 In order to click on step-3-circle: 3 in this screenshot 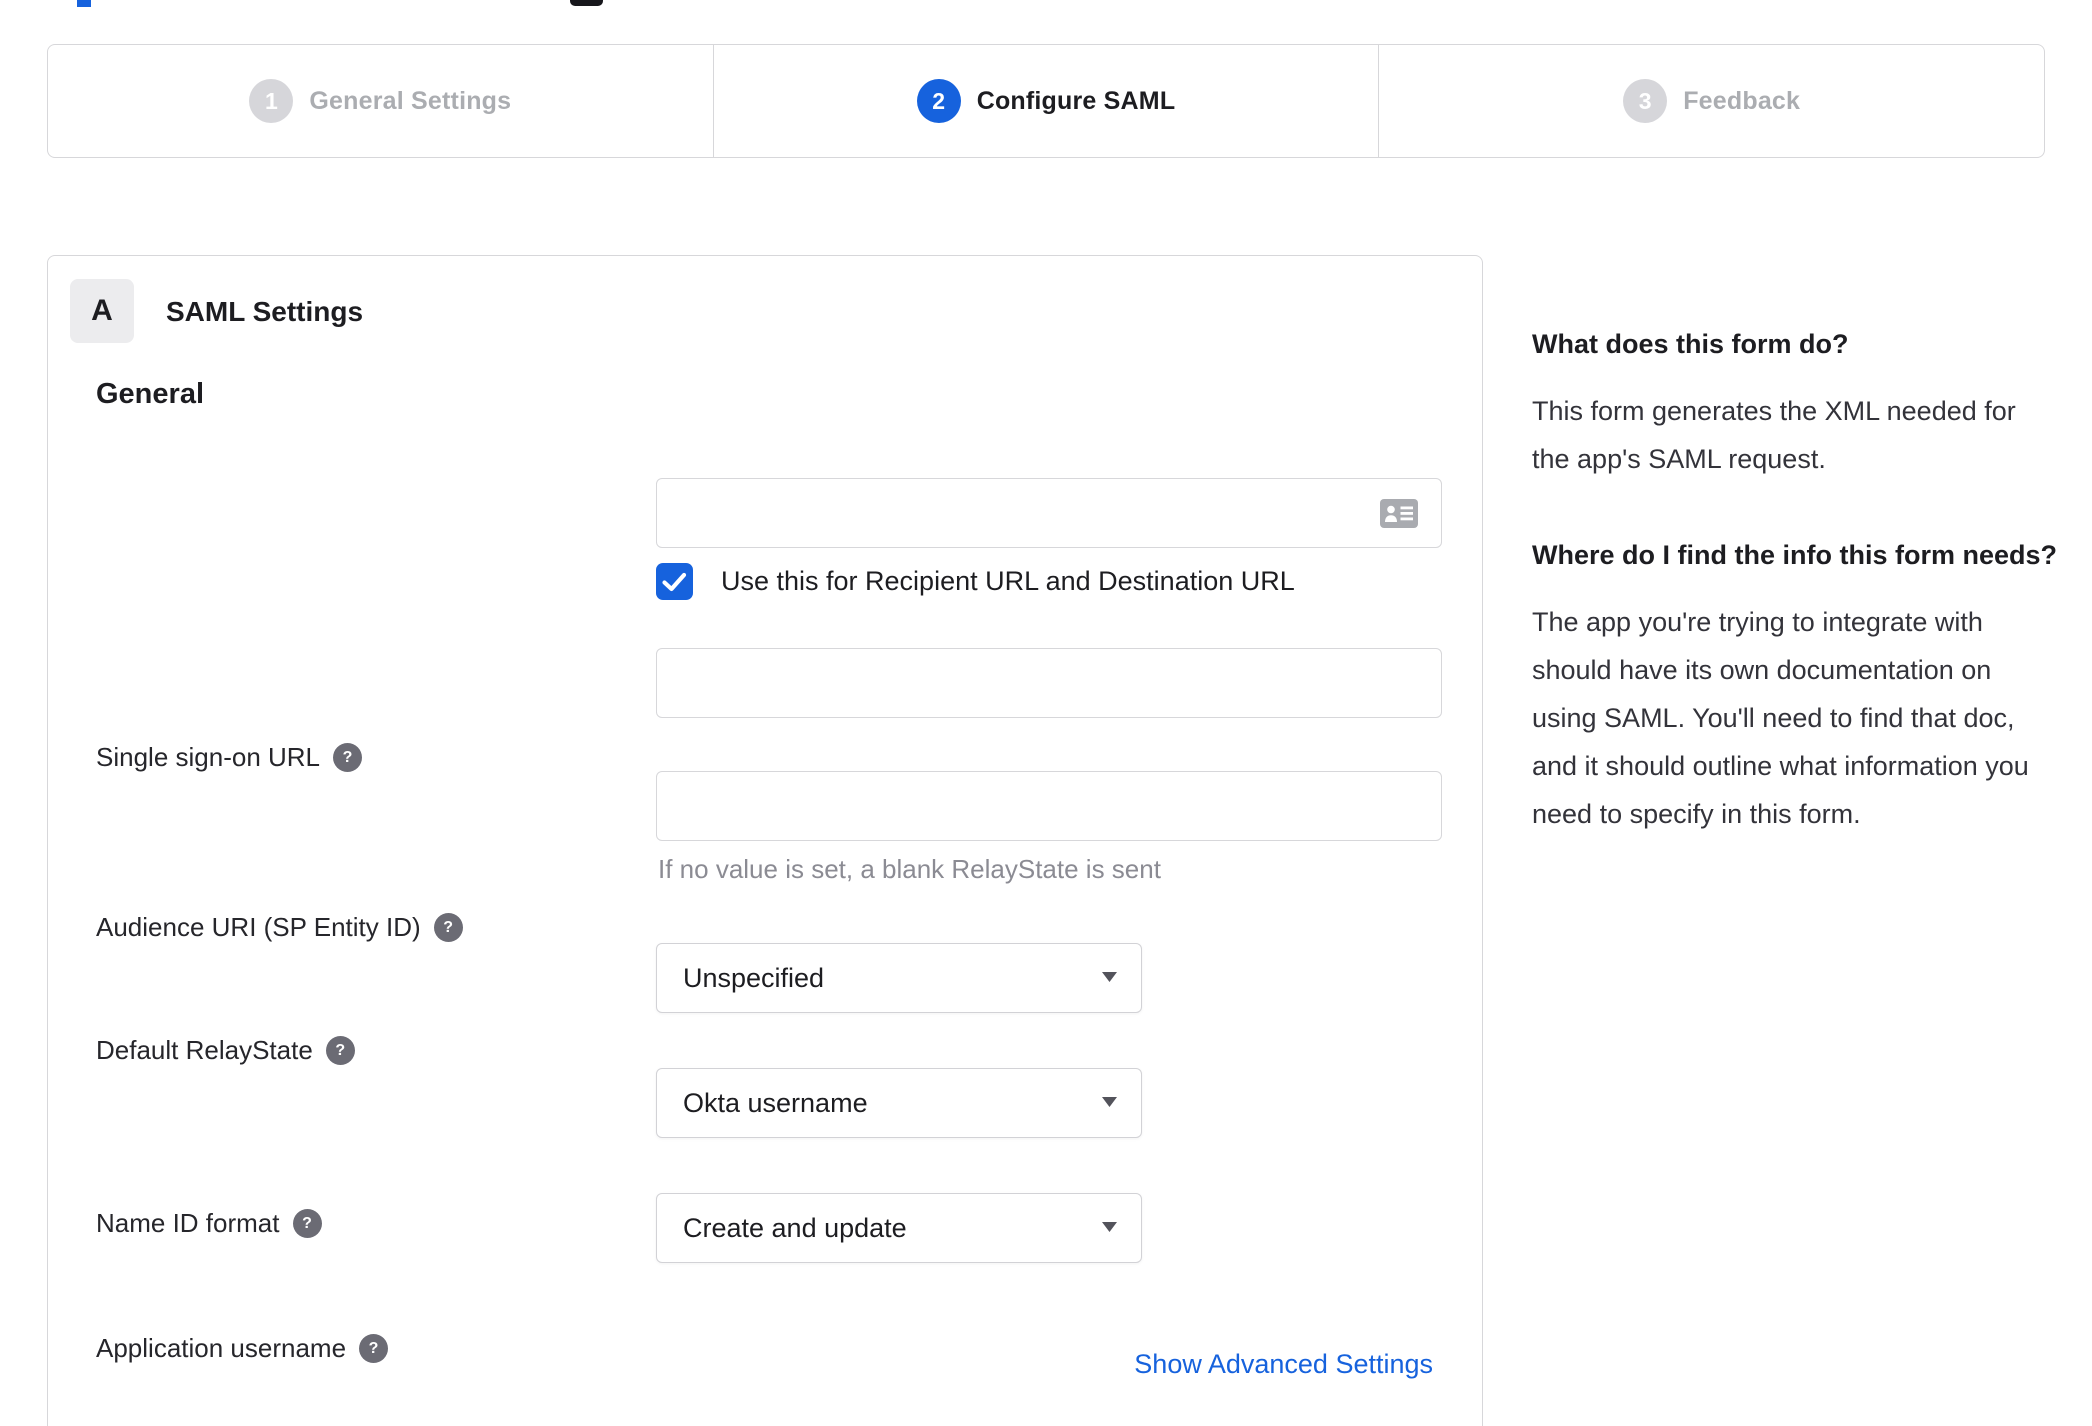, I will do `click(1645, 101)`.